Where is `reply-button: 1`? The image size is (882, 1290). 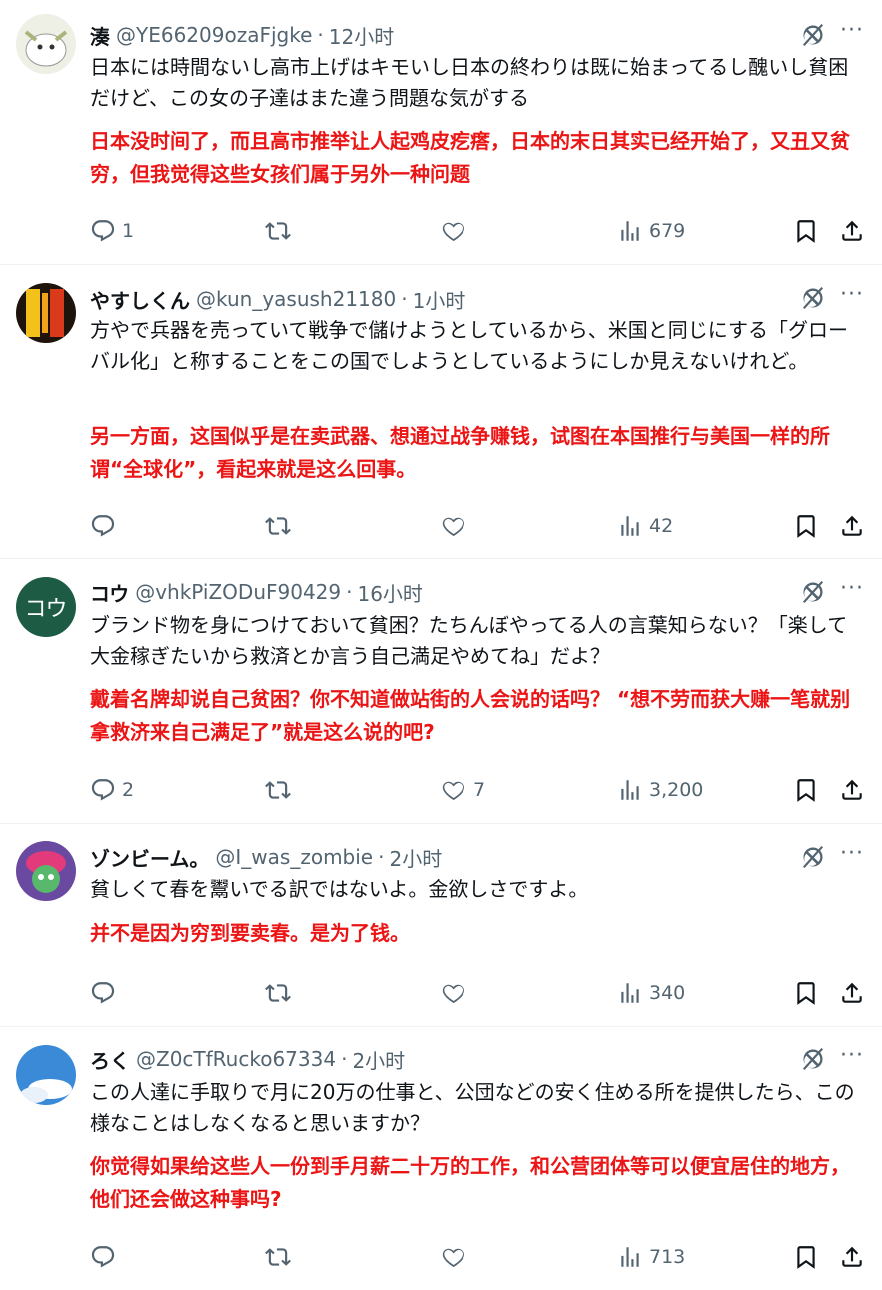 reply-button: 1 is located at coordinates (112, 231).